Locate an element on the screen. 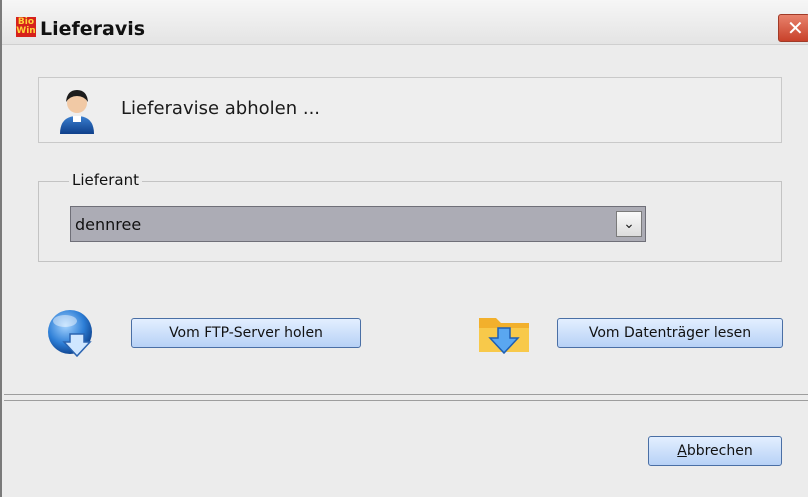  close-icon: ✕ is located at coordinates (795, 28).